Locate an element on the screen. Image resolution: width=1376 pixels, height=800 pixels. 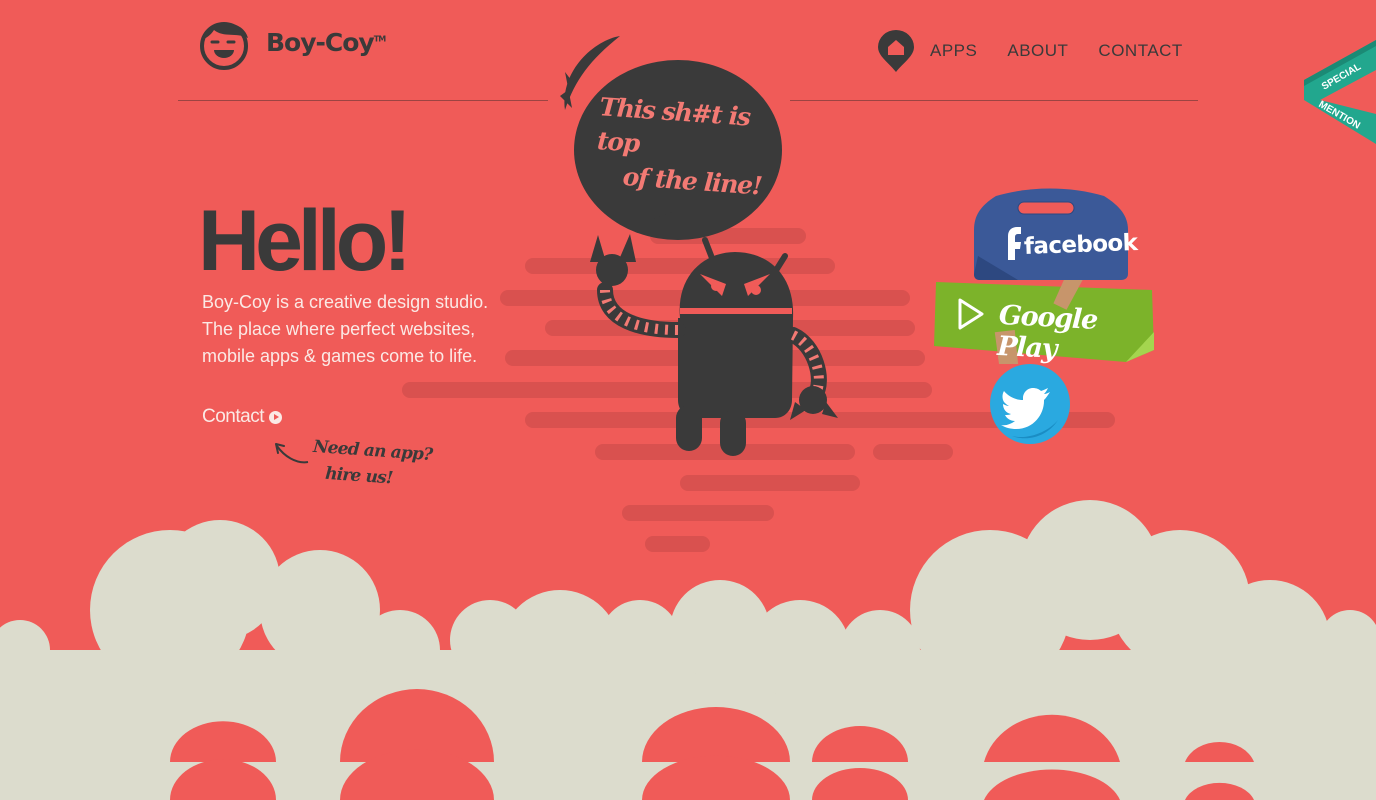
nav-about: ABOUT is located at coordinates (1037, 51).